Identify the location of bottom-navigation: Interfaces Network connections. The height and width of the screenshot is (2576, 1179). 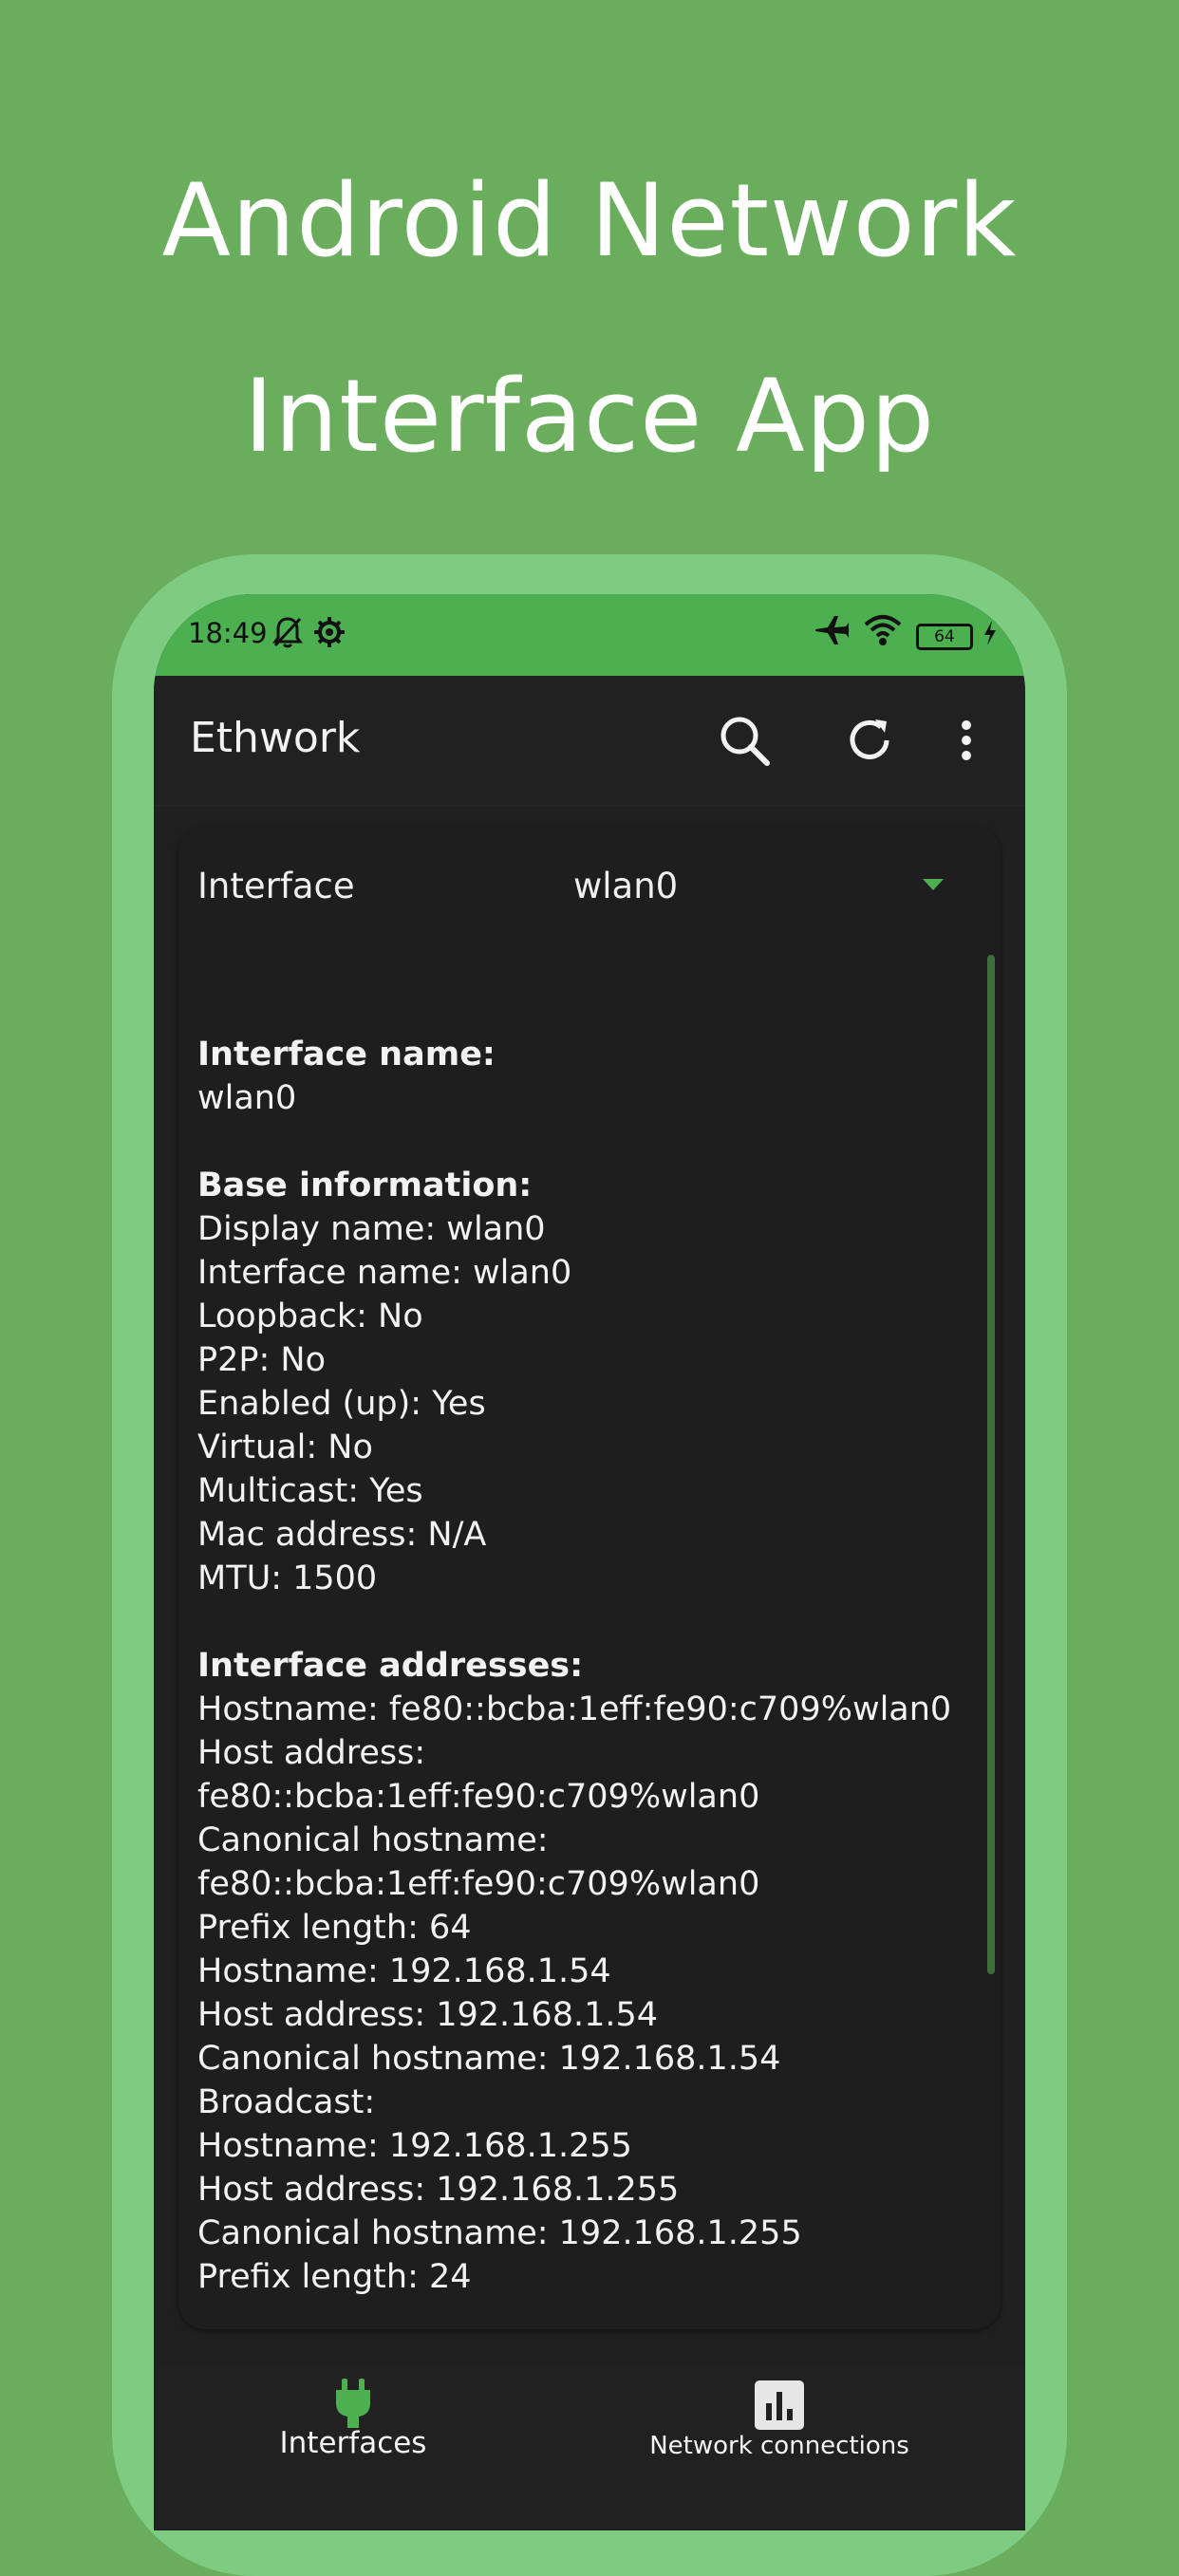
(589, 2447).